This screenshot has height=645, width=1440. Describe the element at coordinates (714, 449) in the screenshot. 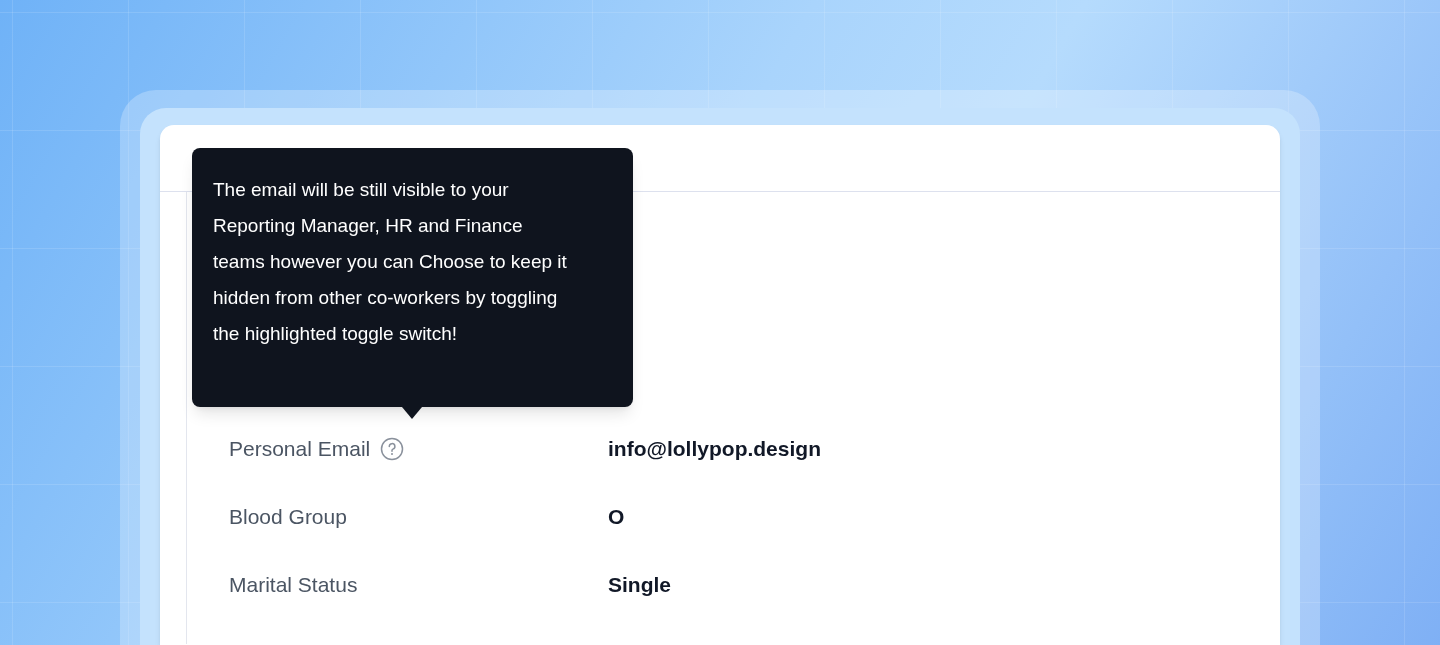

I see `field-value: info@lollypop.design` at that location.